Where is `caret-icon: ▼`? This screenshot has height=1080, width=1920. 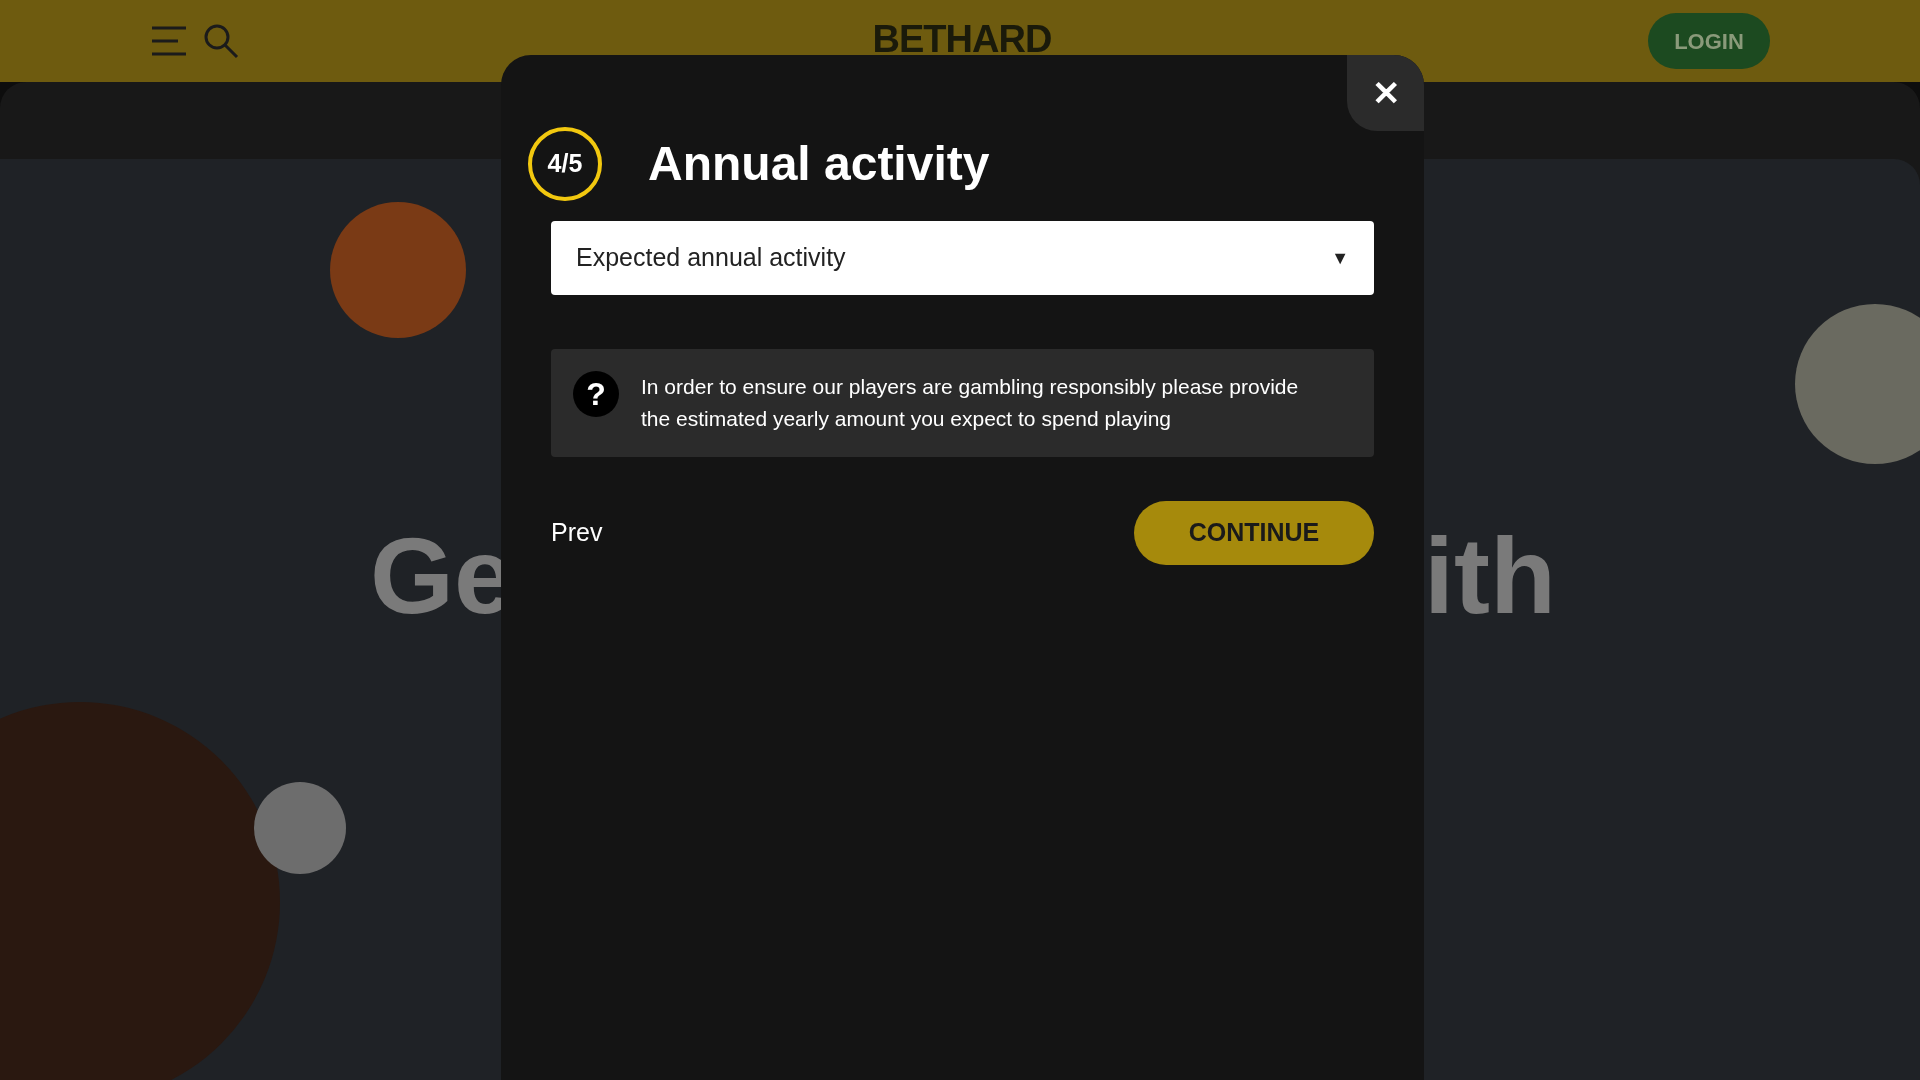
caret-icon: ▼ is located at coordinates (1340, 258).